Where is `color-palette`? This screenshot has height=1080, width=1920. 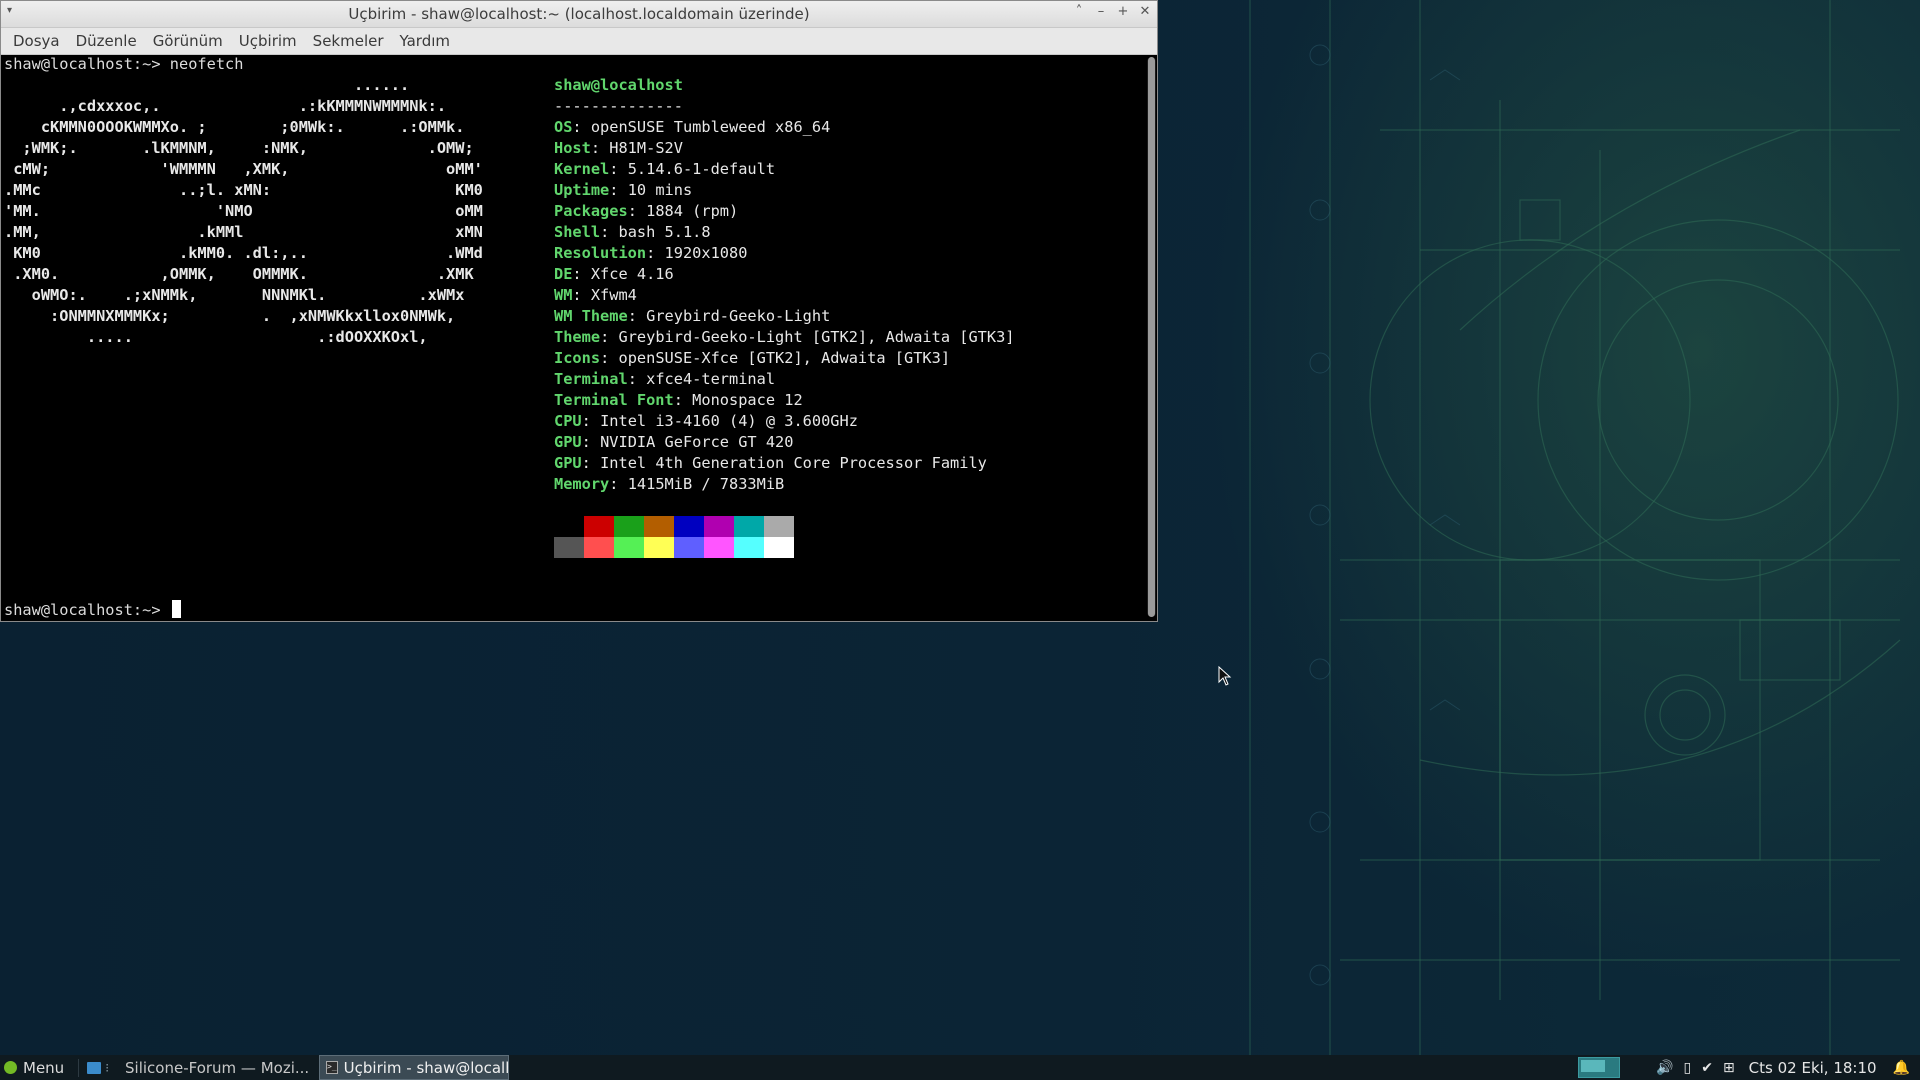 color-palette is located at coordinates (674, 537).